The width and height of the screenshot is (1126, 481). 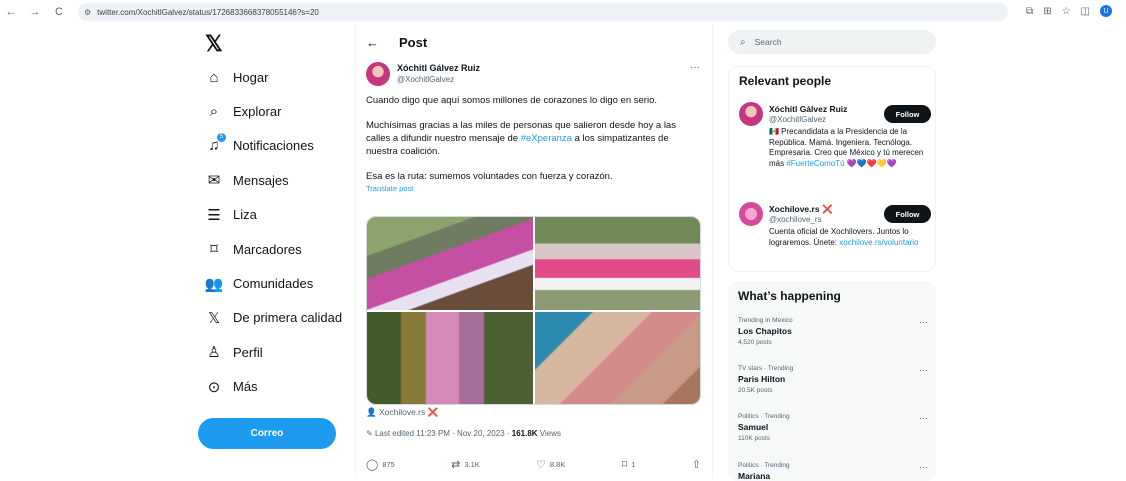 What do you see at coordinates (270, 77) in the screenshot?
I see `nav-item-home: ⌂ Hogar` at bounding box center [270, 77].